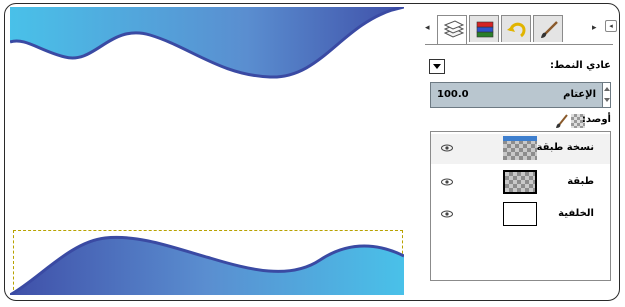  I want to click on layer-name: طبقة, so click(580, 181).